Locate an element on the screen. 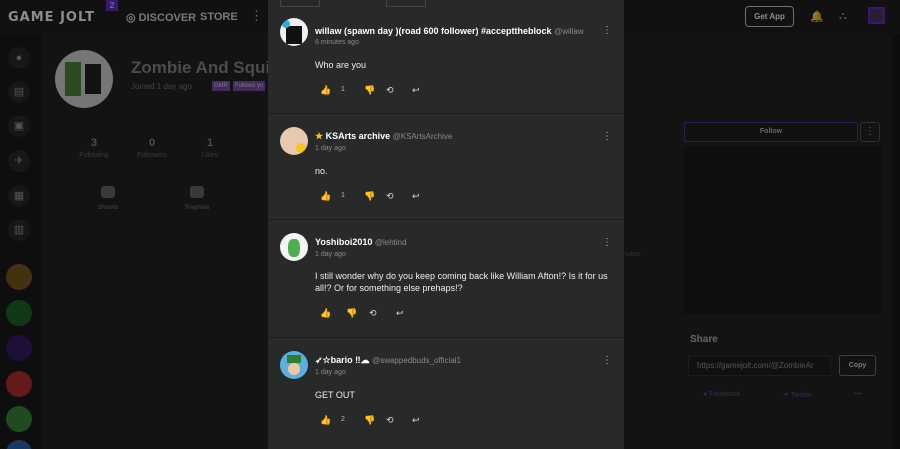  comment-handle: @KSArtsArchive is located at coordinates (422, 136).